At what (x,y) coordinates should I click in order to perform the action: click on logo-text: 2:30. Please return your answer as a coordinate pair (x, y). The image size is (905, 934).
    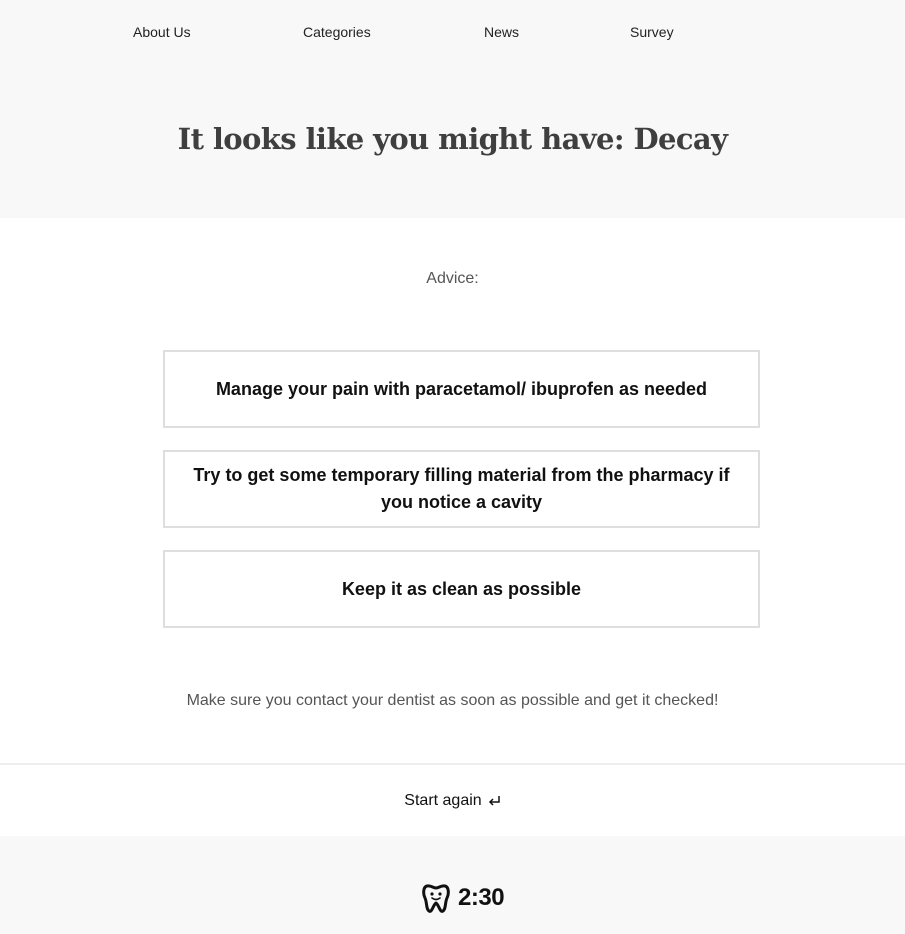
    Looking at the image, I should click on (481, 897).